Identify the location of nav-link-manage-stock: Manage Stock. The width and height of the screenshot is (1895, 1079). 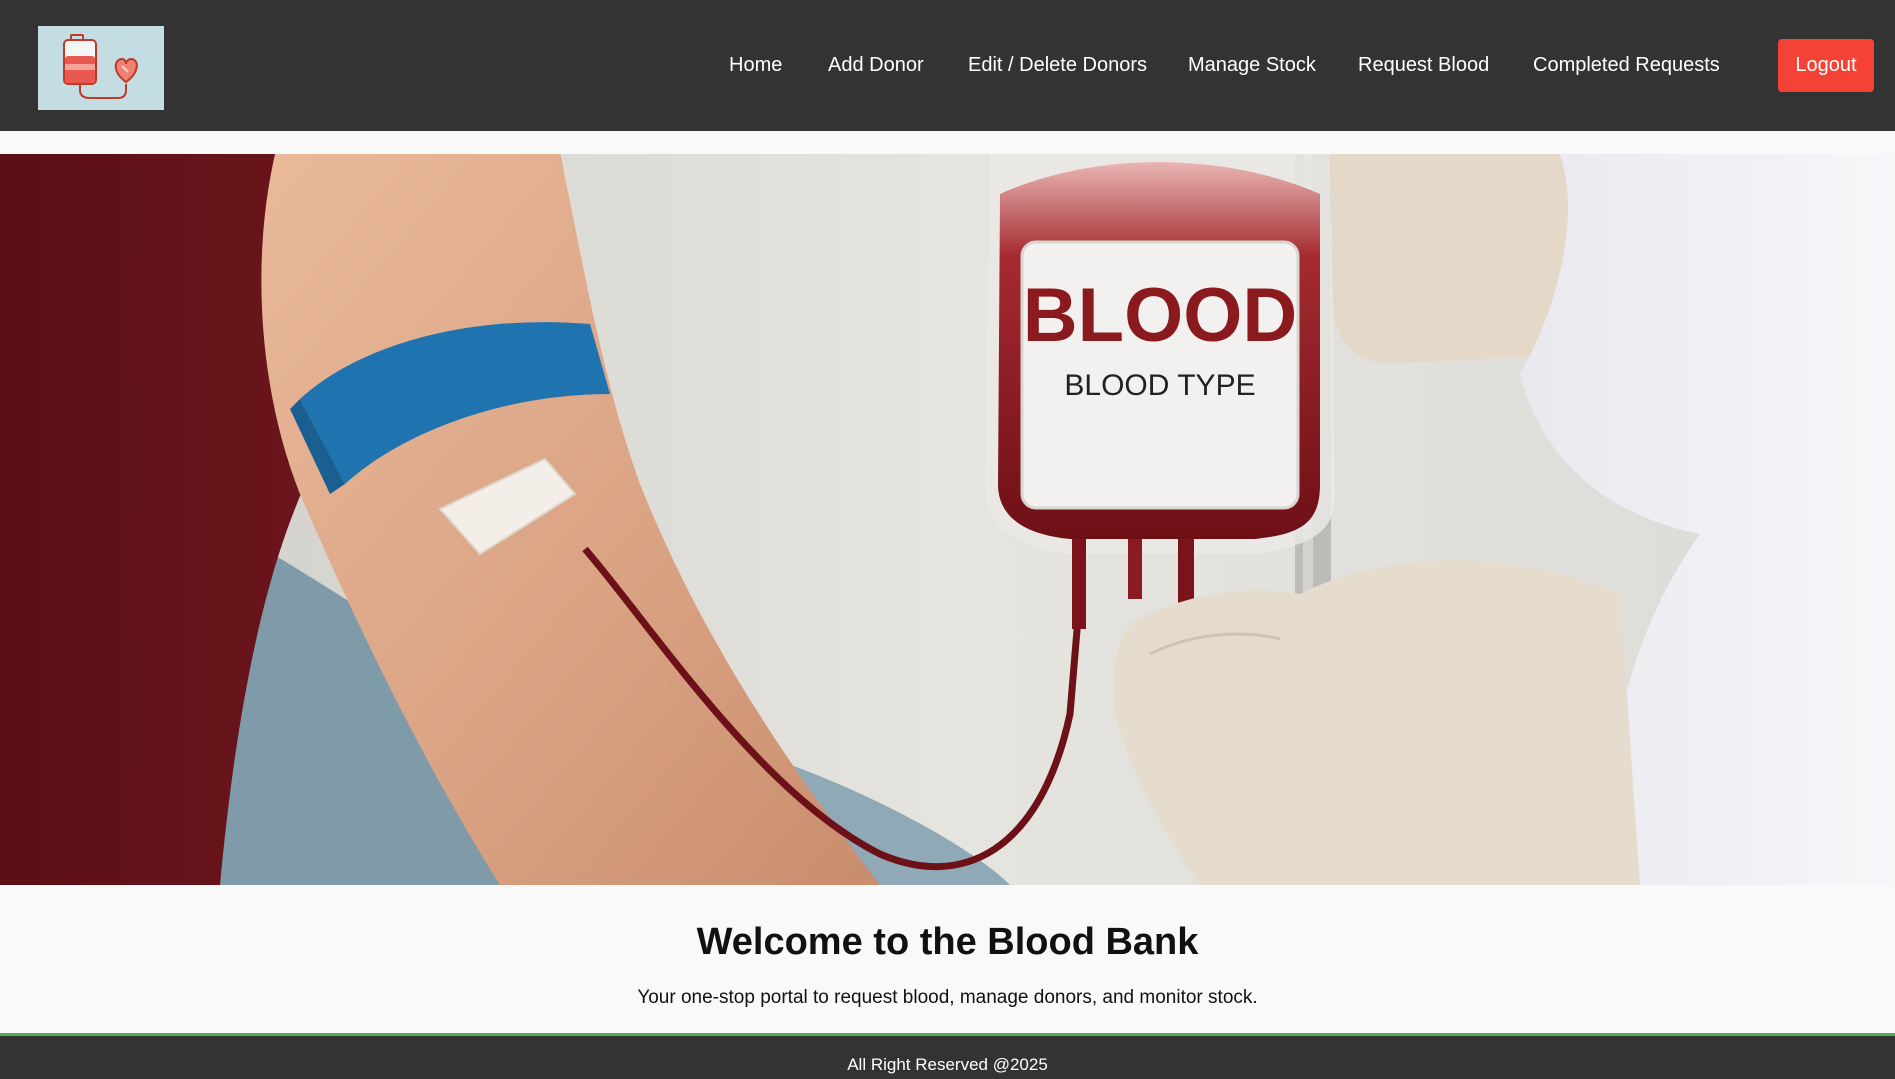
(1252, 65).